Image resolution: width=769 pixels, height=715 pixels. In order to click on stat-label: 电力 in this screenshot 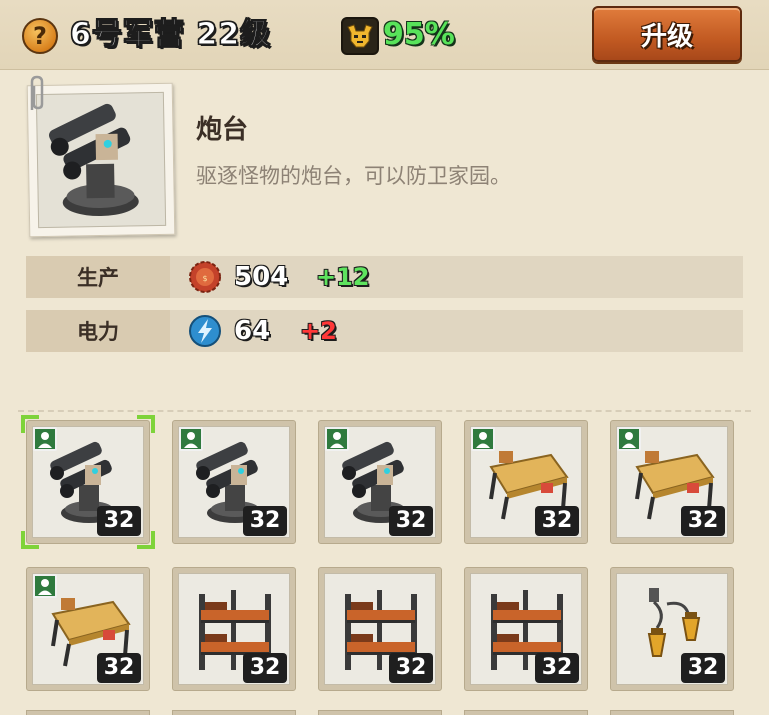, I will do `click(98, 331)`.